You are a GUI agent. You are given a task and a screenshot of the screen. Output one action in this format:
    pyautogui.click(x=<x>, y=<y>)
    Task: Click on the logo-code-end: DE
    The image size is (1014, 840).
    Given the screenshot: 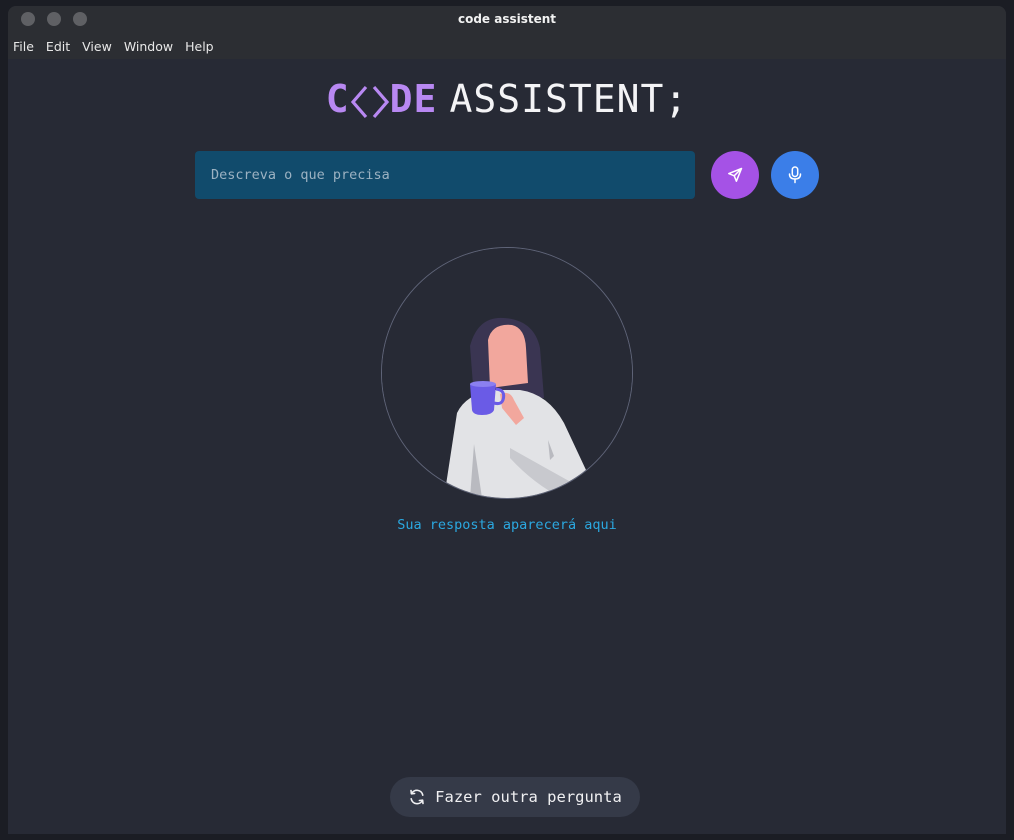 What is the action you would take?
    pyautogui.click(x=413, y=99)
    